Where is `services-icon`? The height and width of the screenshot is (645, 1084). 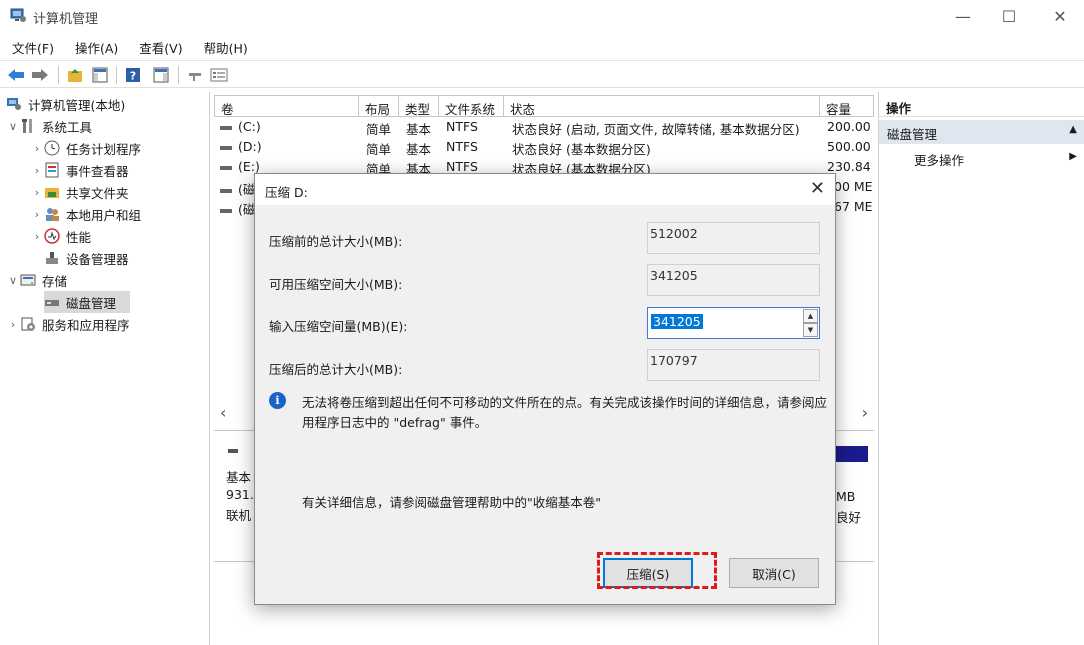
services-icon is located at coordinates (28, 324).